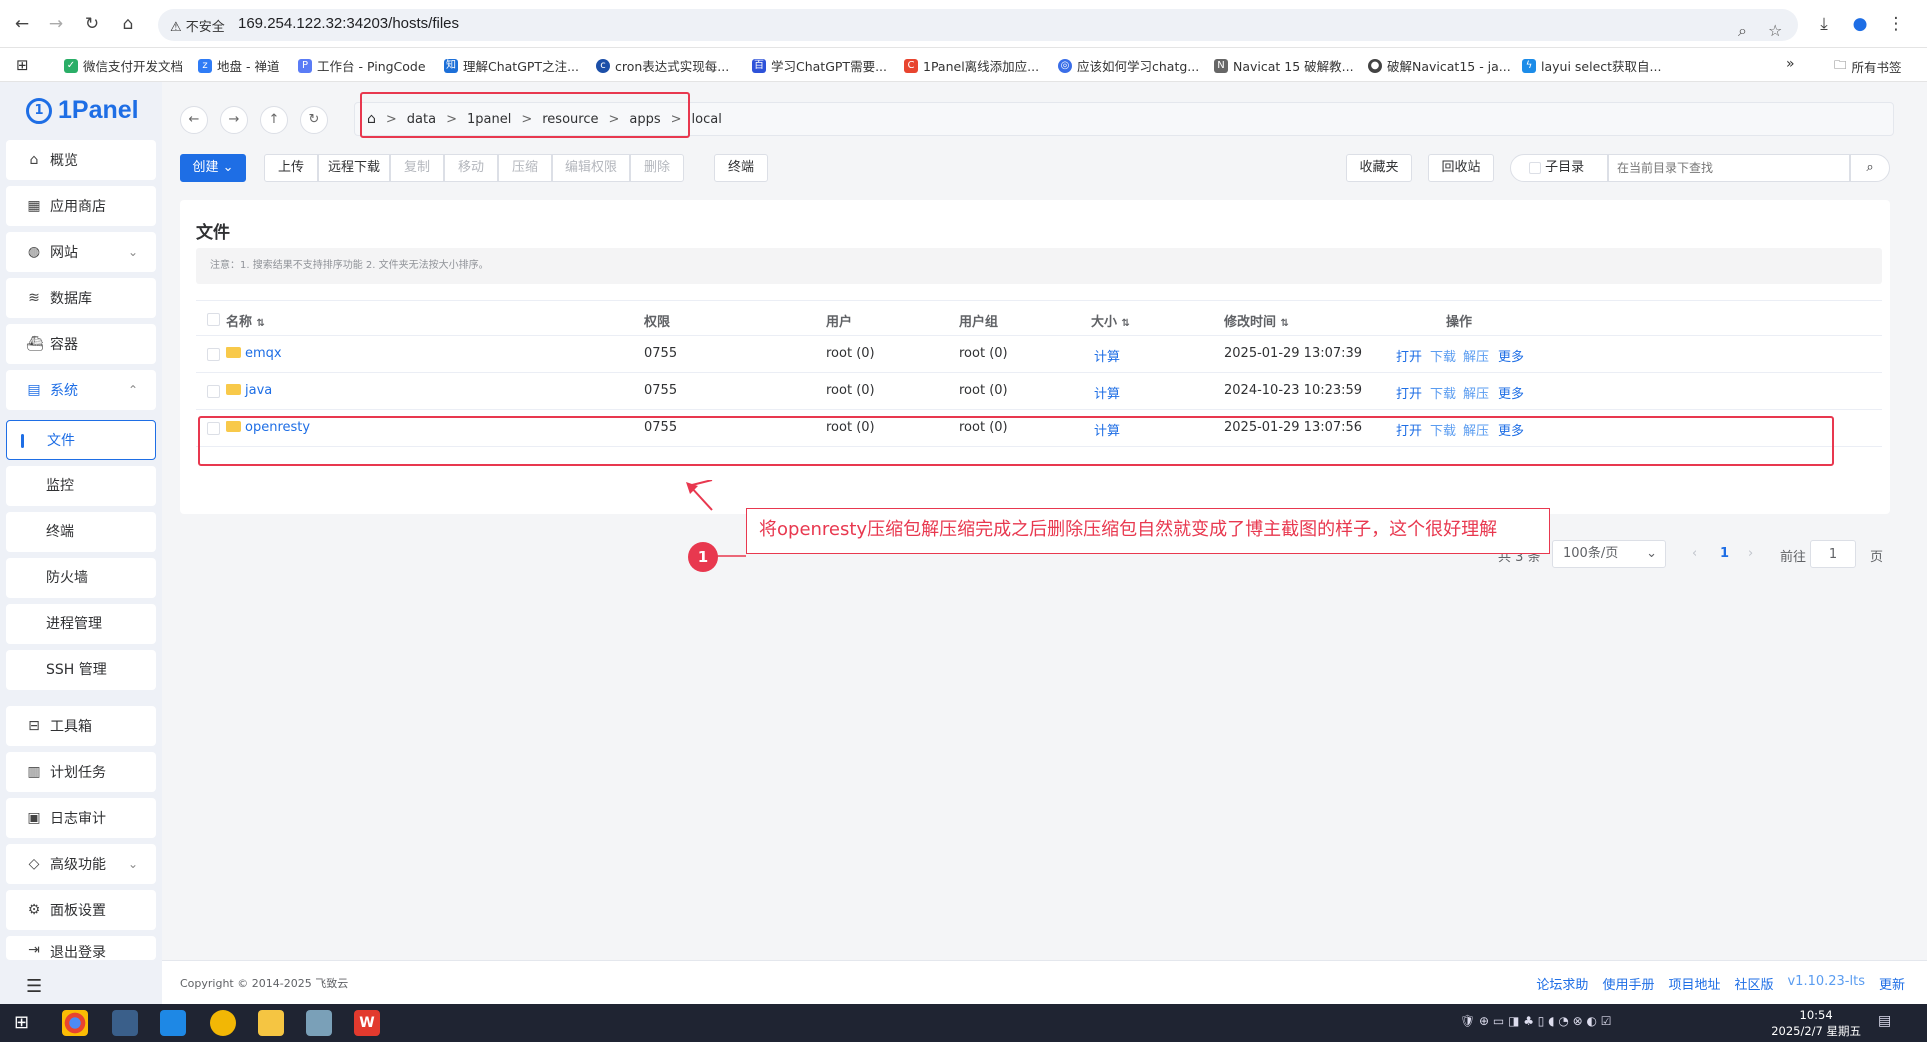  What do you see at coordinates (1790, 64) in the screenshot?
I see `bookmarks-overflow-button: »` at bounding box center [1790, 64].